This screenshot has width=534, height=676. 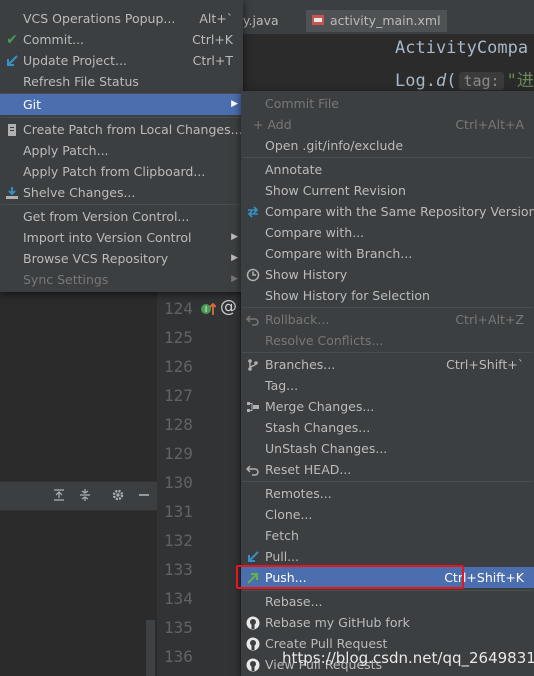 I want to click on menu-item-show-history: Show History, so click(x=387, y=274).